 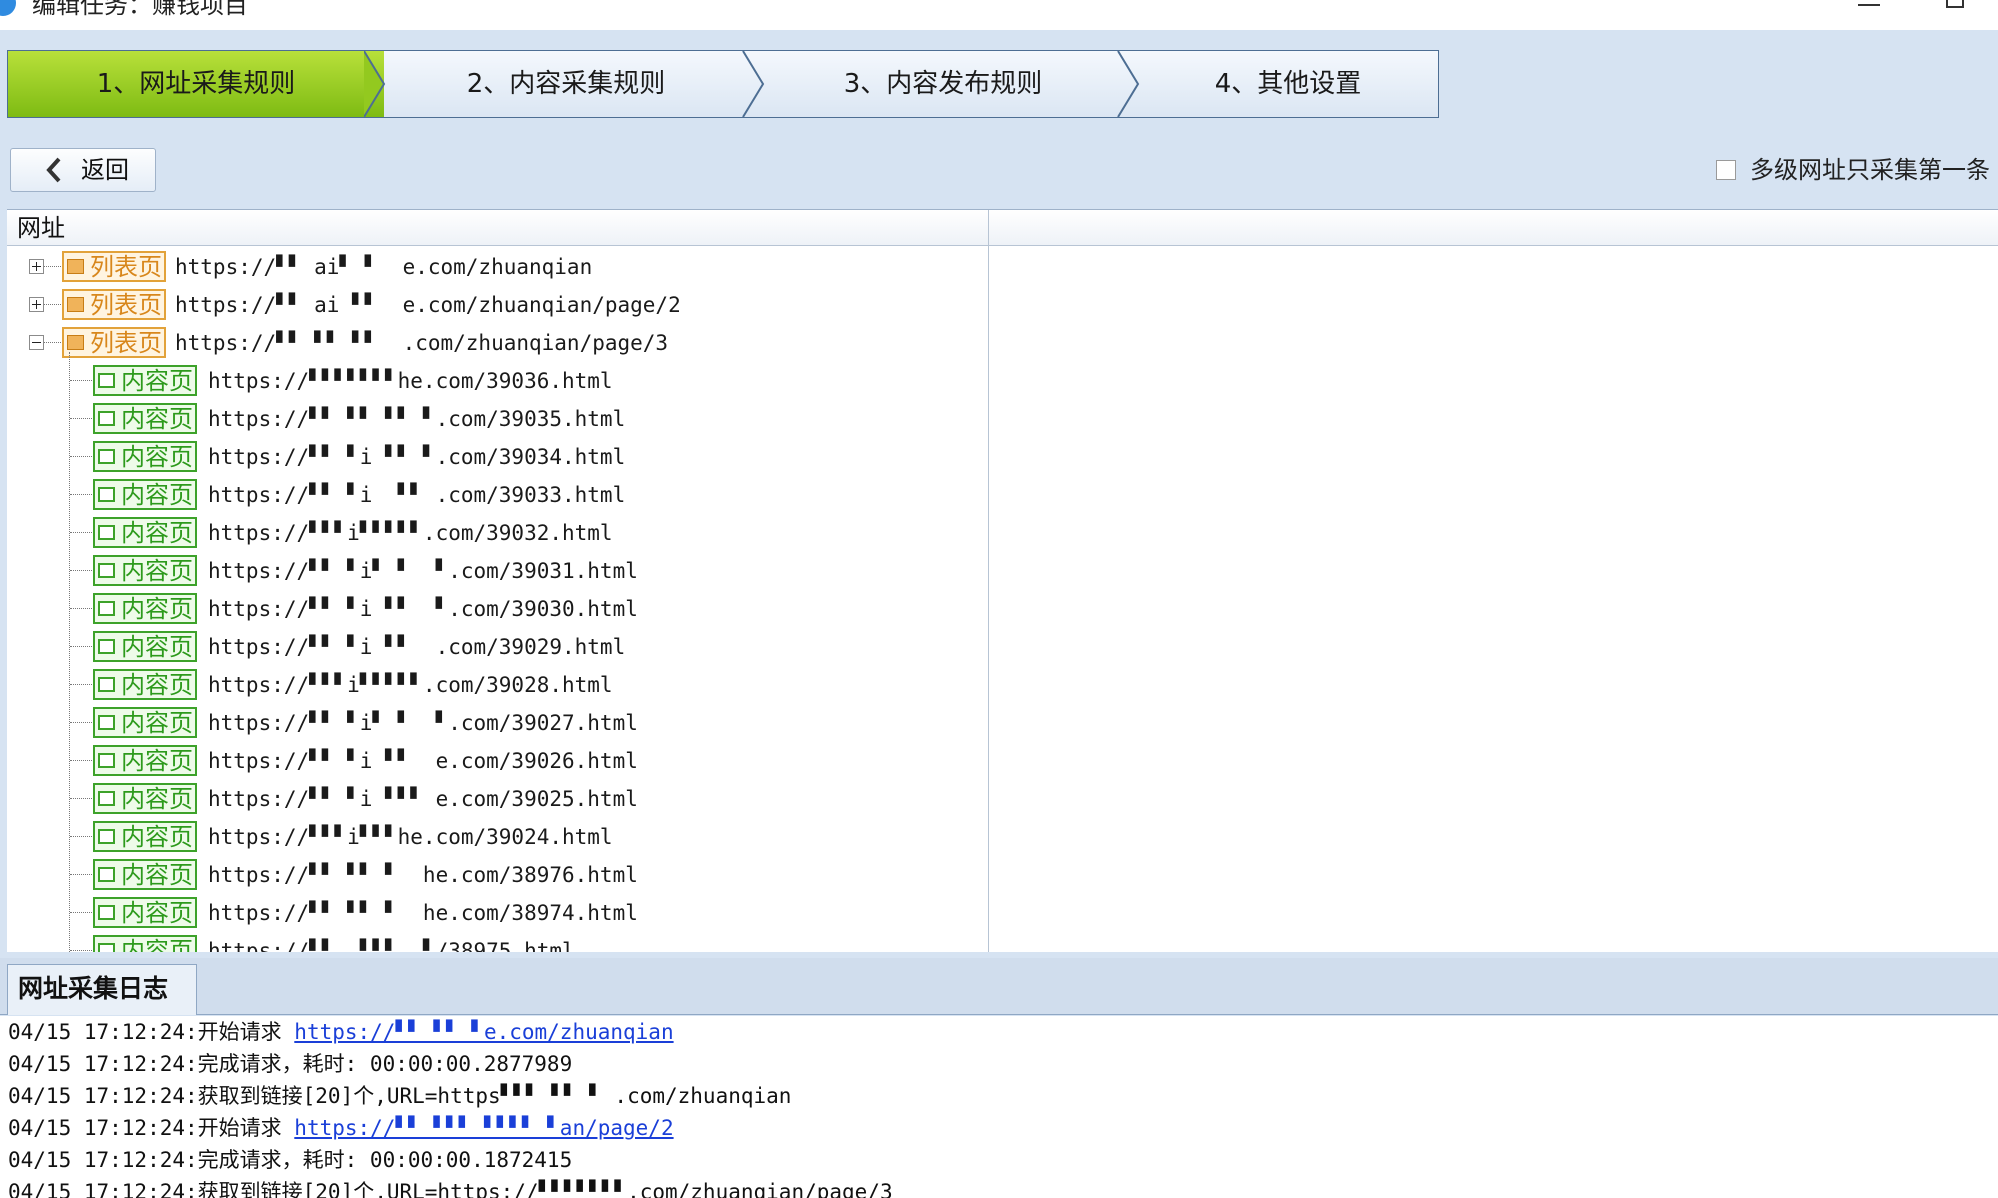 I want to click on content-page-row: 内容页 https://▘▘ ▘i▘ ▘ ▘.com/39027.html, so click(x=497, y=723).